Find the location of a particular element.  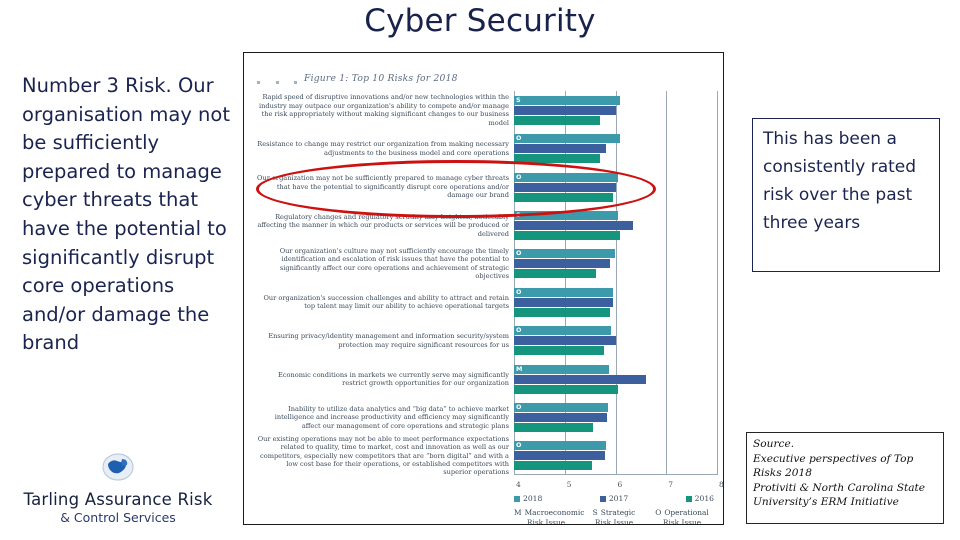

source-line: Protiviti & North Carolina State is located at coordinates (839, 487).